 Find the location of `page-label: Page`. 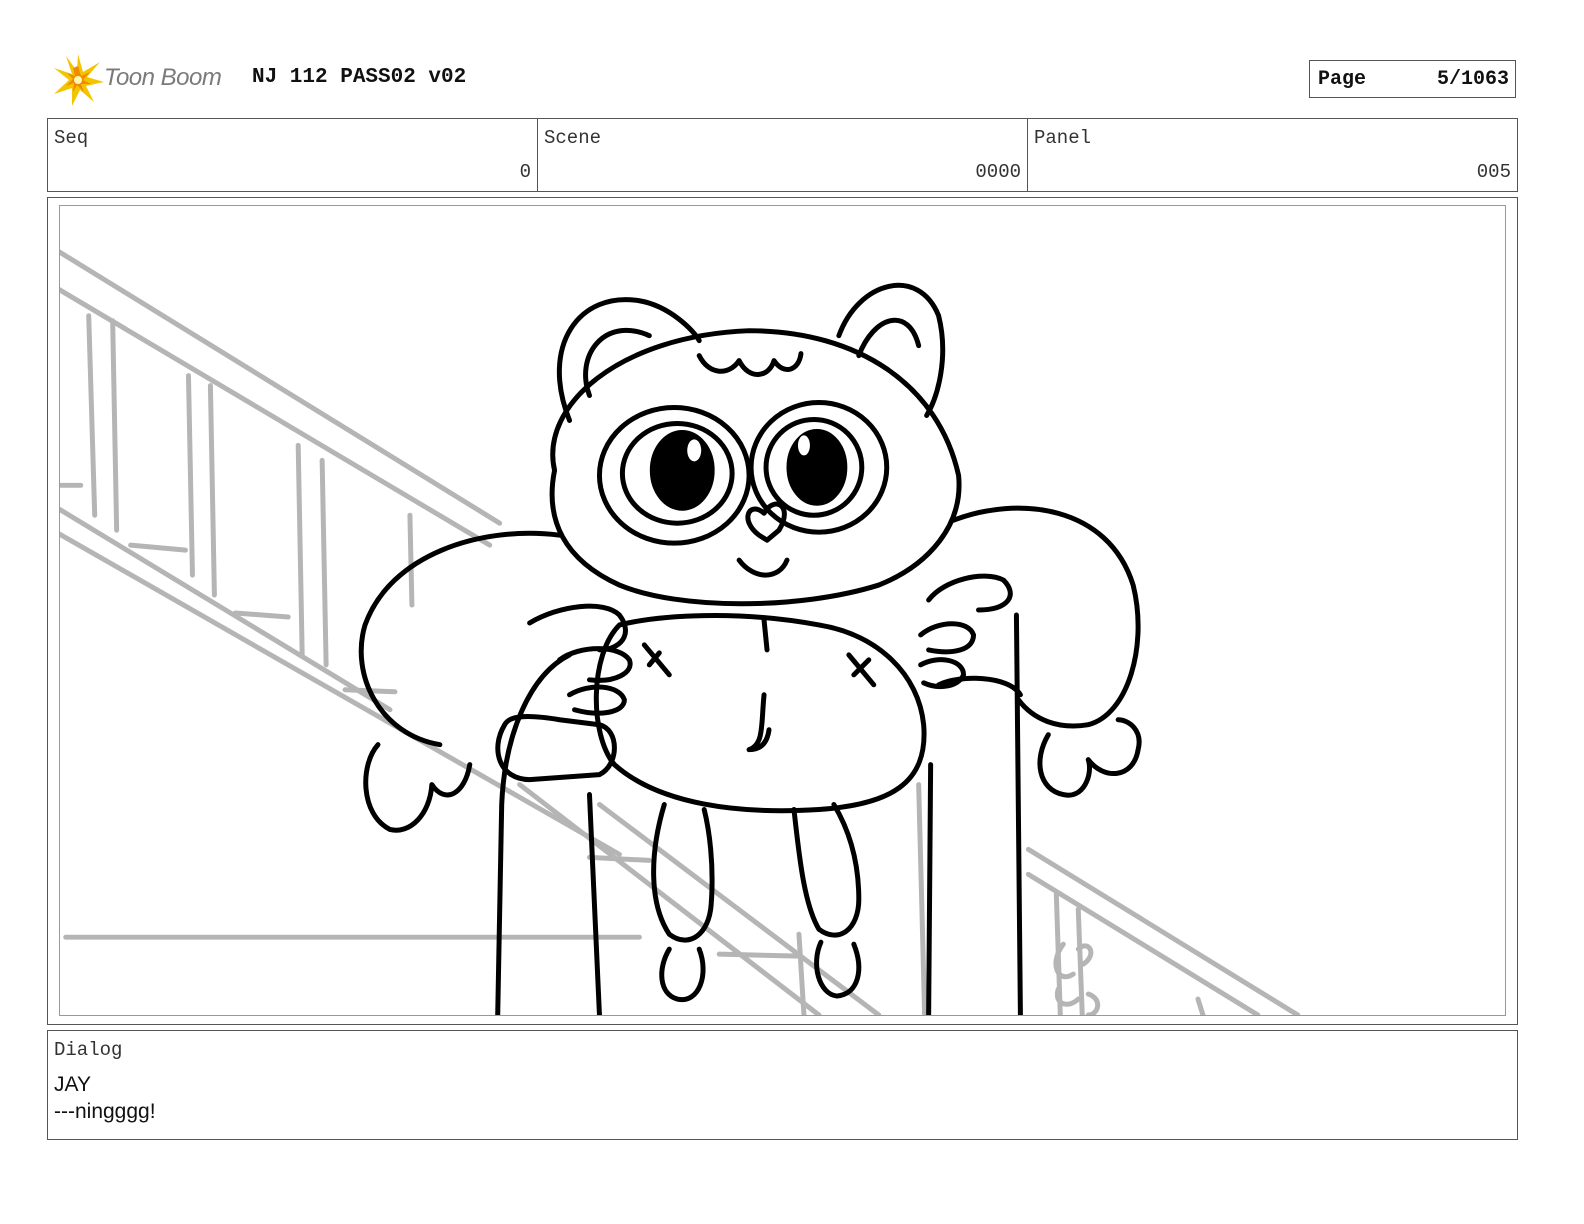

page-label: Page is located at coordinates (1342, 79).